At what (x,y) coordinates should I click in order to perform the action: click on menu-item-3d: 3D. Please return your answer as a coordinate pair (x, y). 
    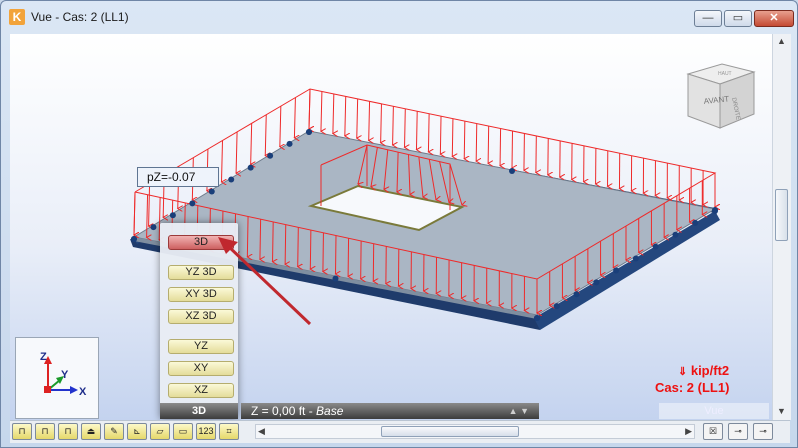
    Looking at the image, I should click on (201, 242).